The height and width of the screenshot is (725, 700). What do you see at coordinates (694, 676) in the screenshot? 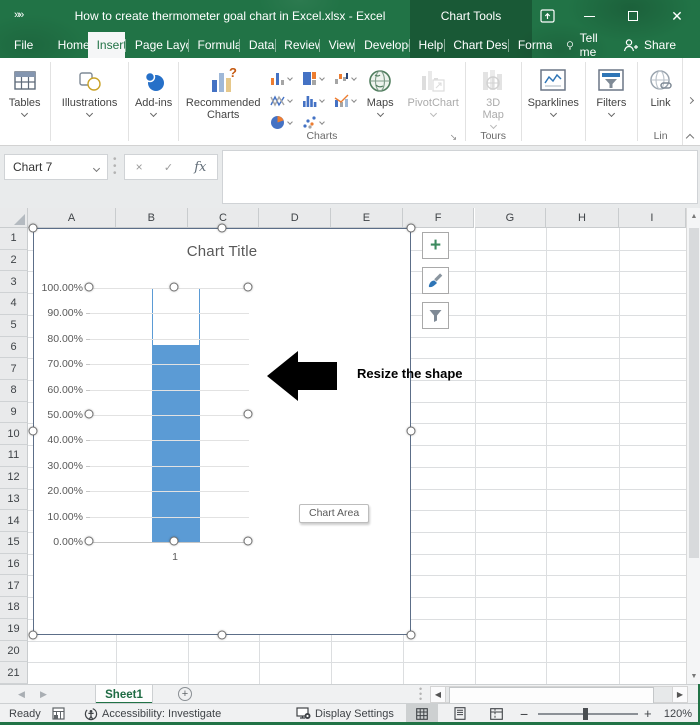
I see `scroll-down-icon: ▼` at bounding box center [694, 676].